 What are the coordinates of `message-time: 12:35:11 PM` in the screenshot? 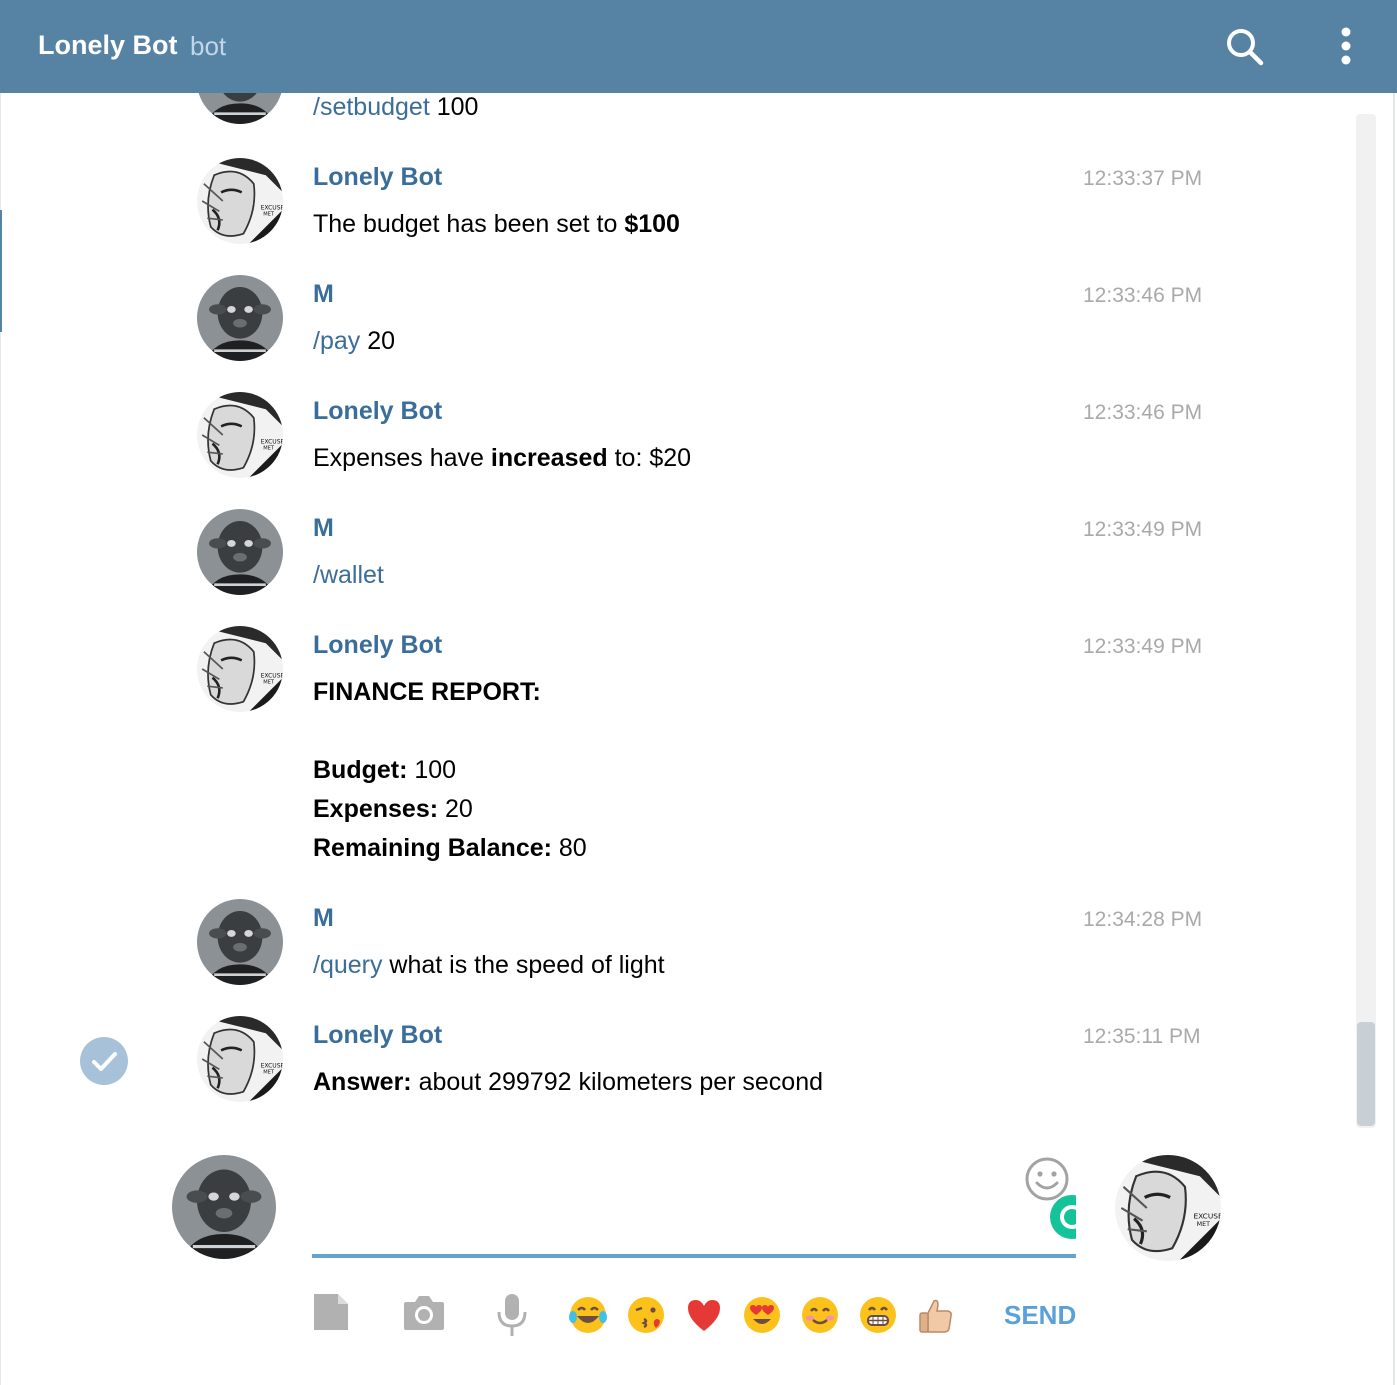 It's located at (1142, 1036).